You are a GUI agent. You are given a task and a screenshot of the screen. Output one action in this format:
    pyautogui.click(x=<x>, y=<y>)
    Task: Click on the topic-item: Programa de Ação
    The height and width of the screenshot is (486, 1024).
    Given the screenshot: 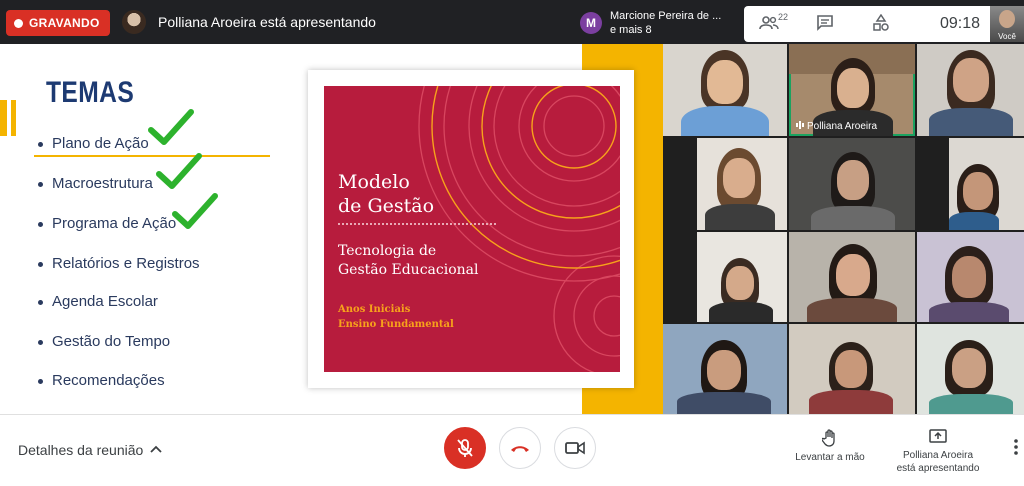 What is the action you would take?
    pyautogui.click(x=107, y=223)
    